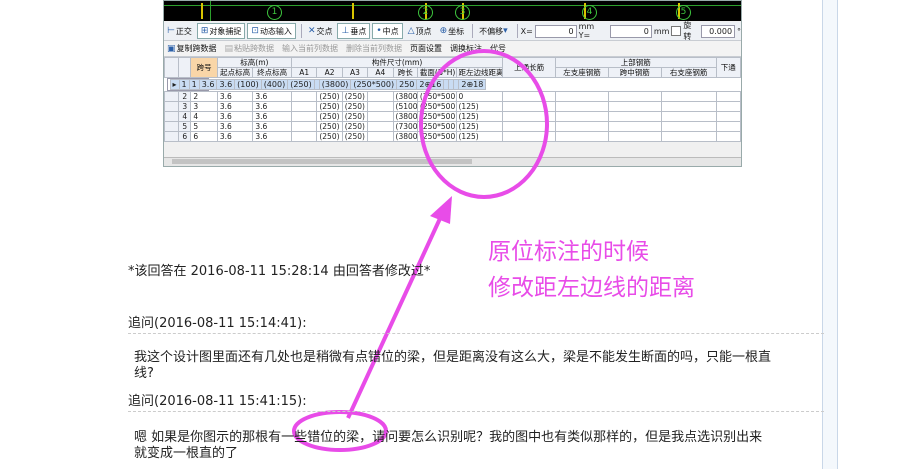 The image size is (910, 469). Describe the element at coordinates (322, 161) in the screenshot. I see `scroll-thumb` at that location.